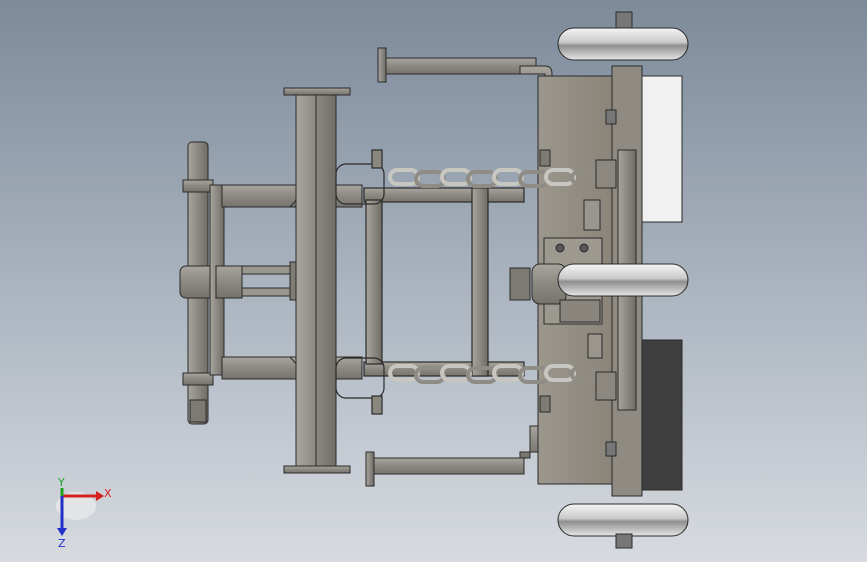 The width and height of the screenshot is (867, 562). I want to click on x-axis-label: X, so click(108, 493).